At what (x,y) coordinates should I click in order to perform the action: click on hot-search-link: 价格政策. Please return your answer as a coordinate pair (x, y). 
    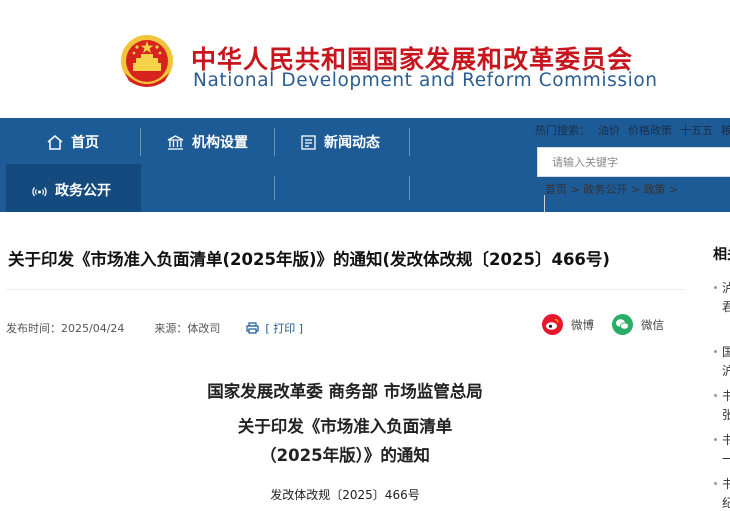
    Looking at the image, I should click on (650, 130).